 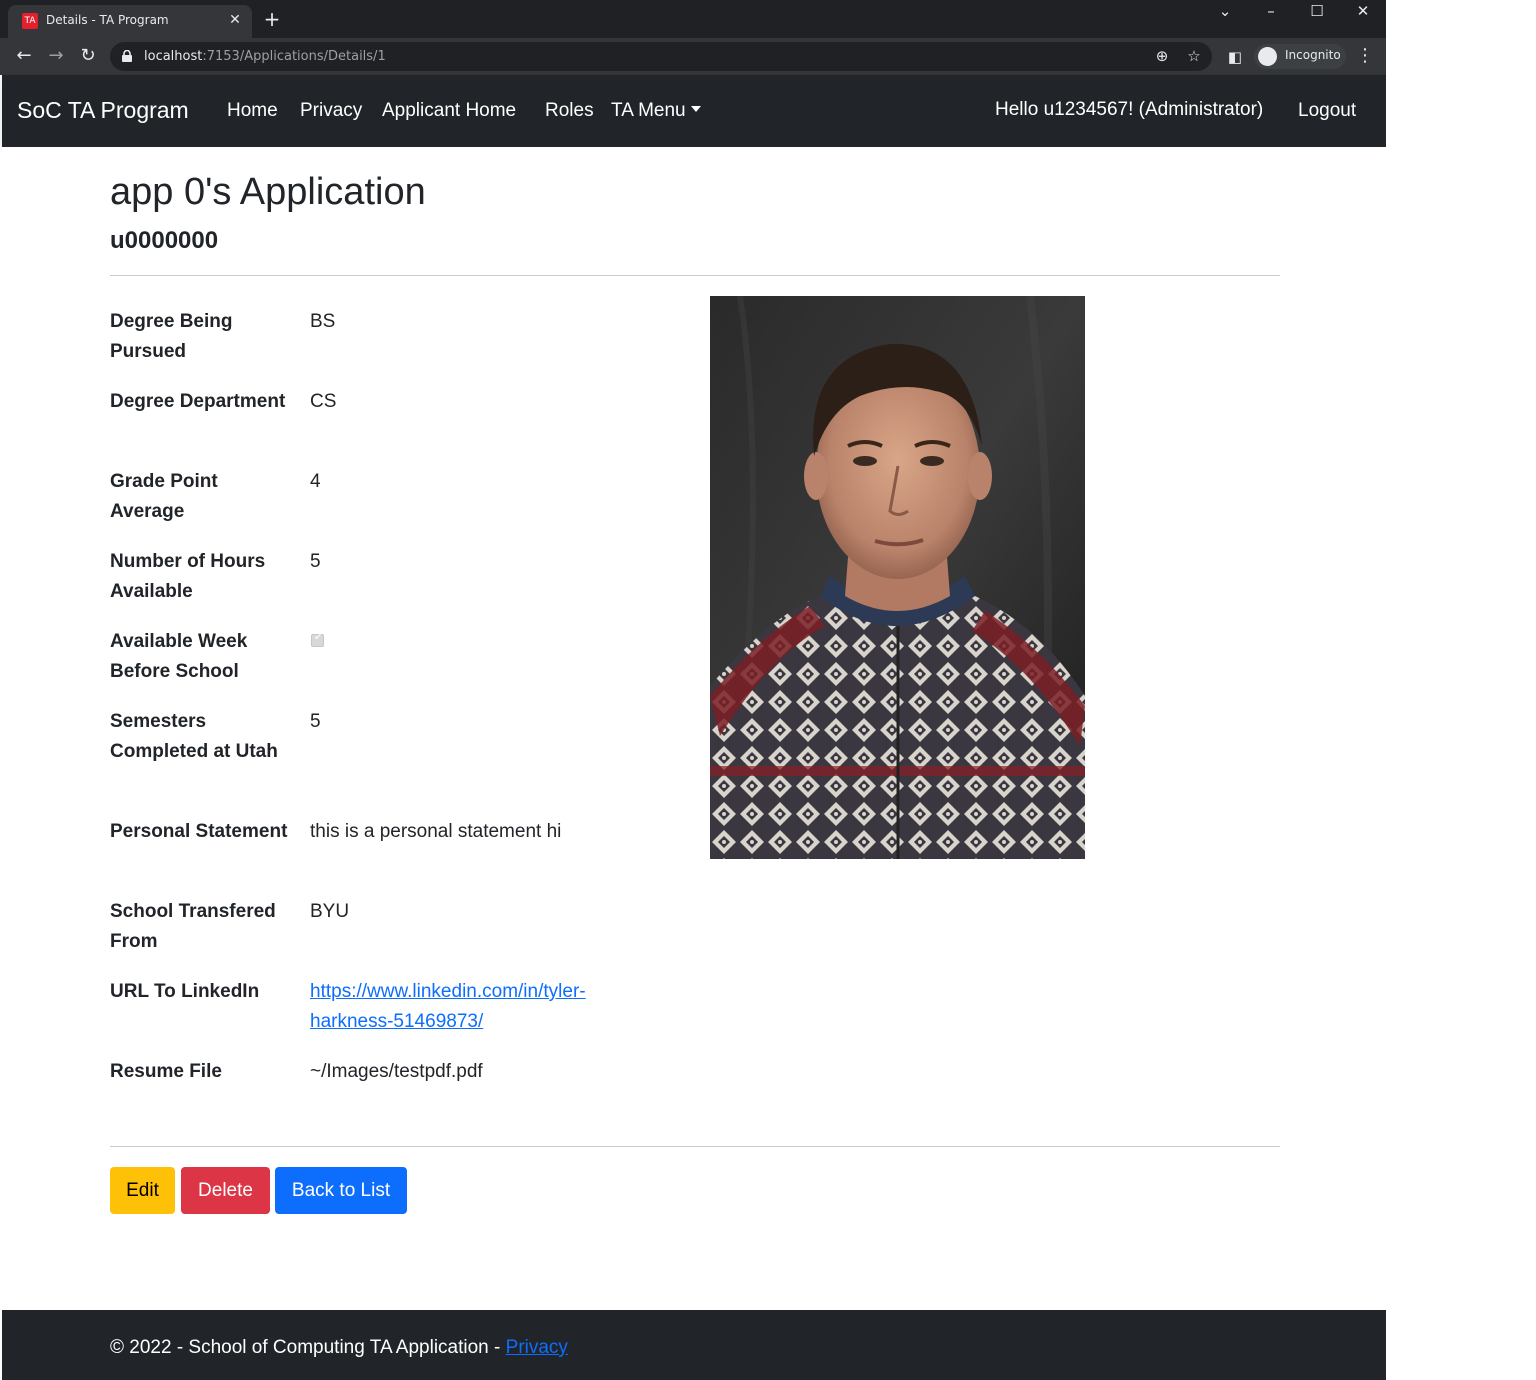 I want to click on label-semesters-completed: Semesters Completed at Utah, so click(x=194, y=736).